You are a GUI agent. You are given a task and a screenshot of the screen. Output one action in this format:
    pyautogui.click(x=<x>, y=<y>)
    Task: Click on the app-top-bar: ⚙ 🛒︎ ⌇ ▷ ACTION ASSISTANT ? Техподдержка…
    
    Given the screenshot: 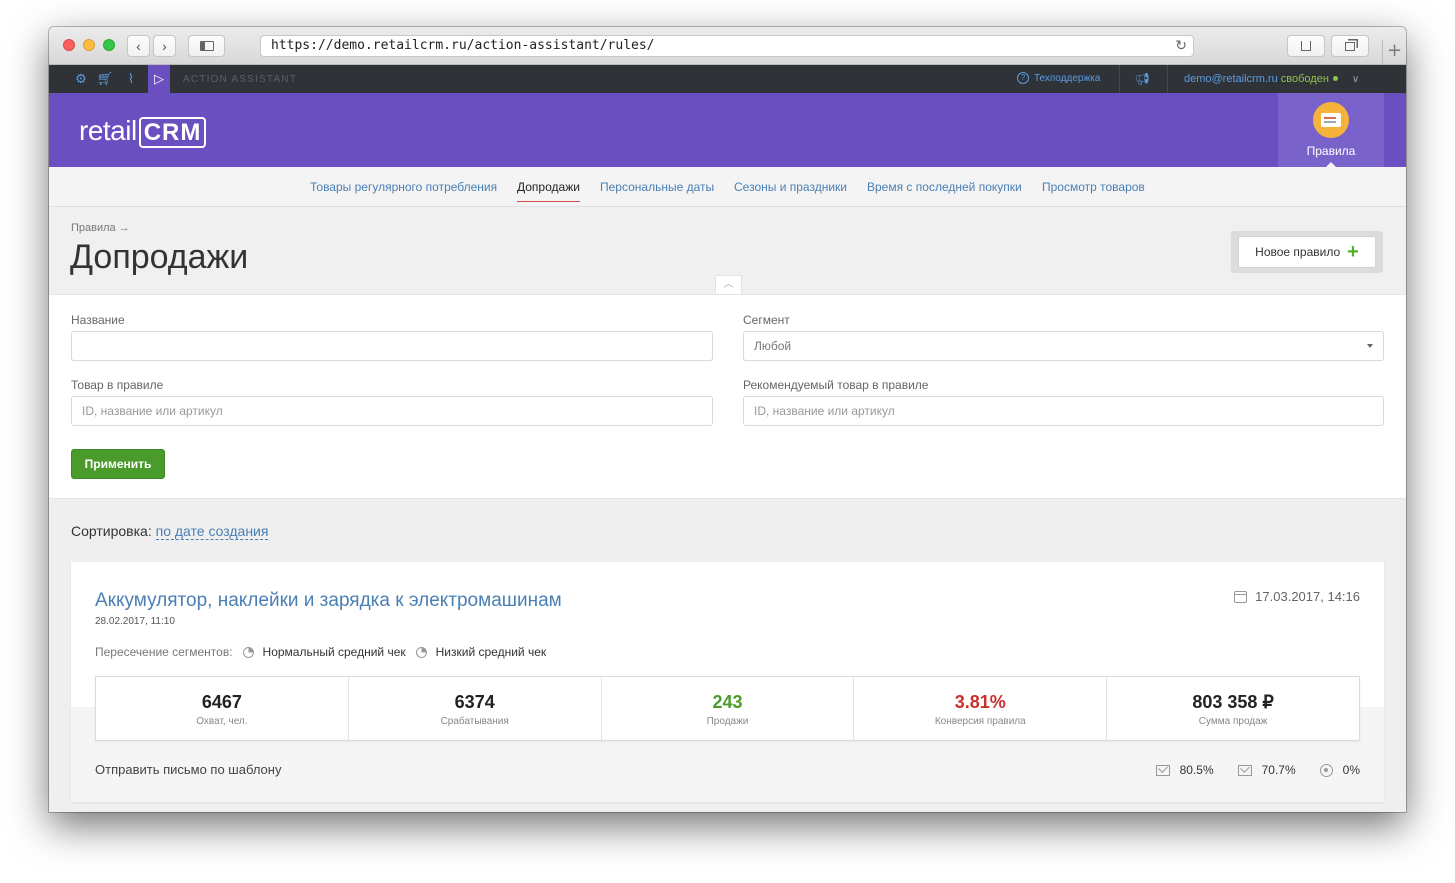 What is the action you would take?
    pyautogui.click(x=727, y=79)
    